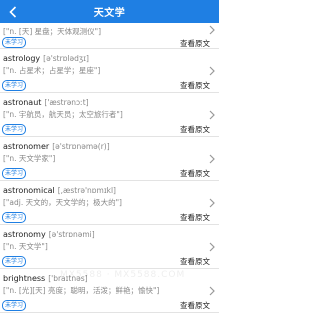 The height and width of the screenshot is (318, 320). I want to click on word-phonetic: [,æstrə'nɒmɪkl], so click(86, 190).